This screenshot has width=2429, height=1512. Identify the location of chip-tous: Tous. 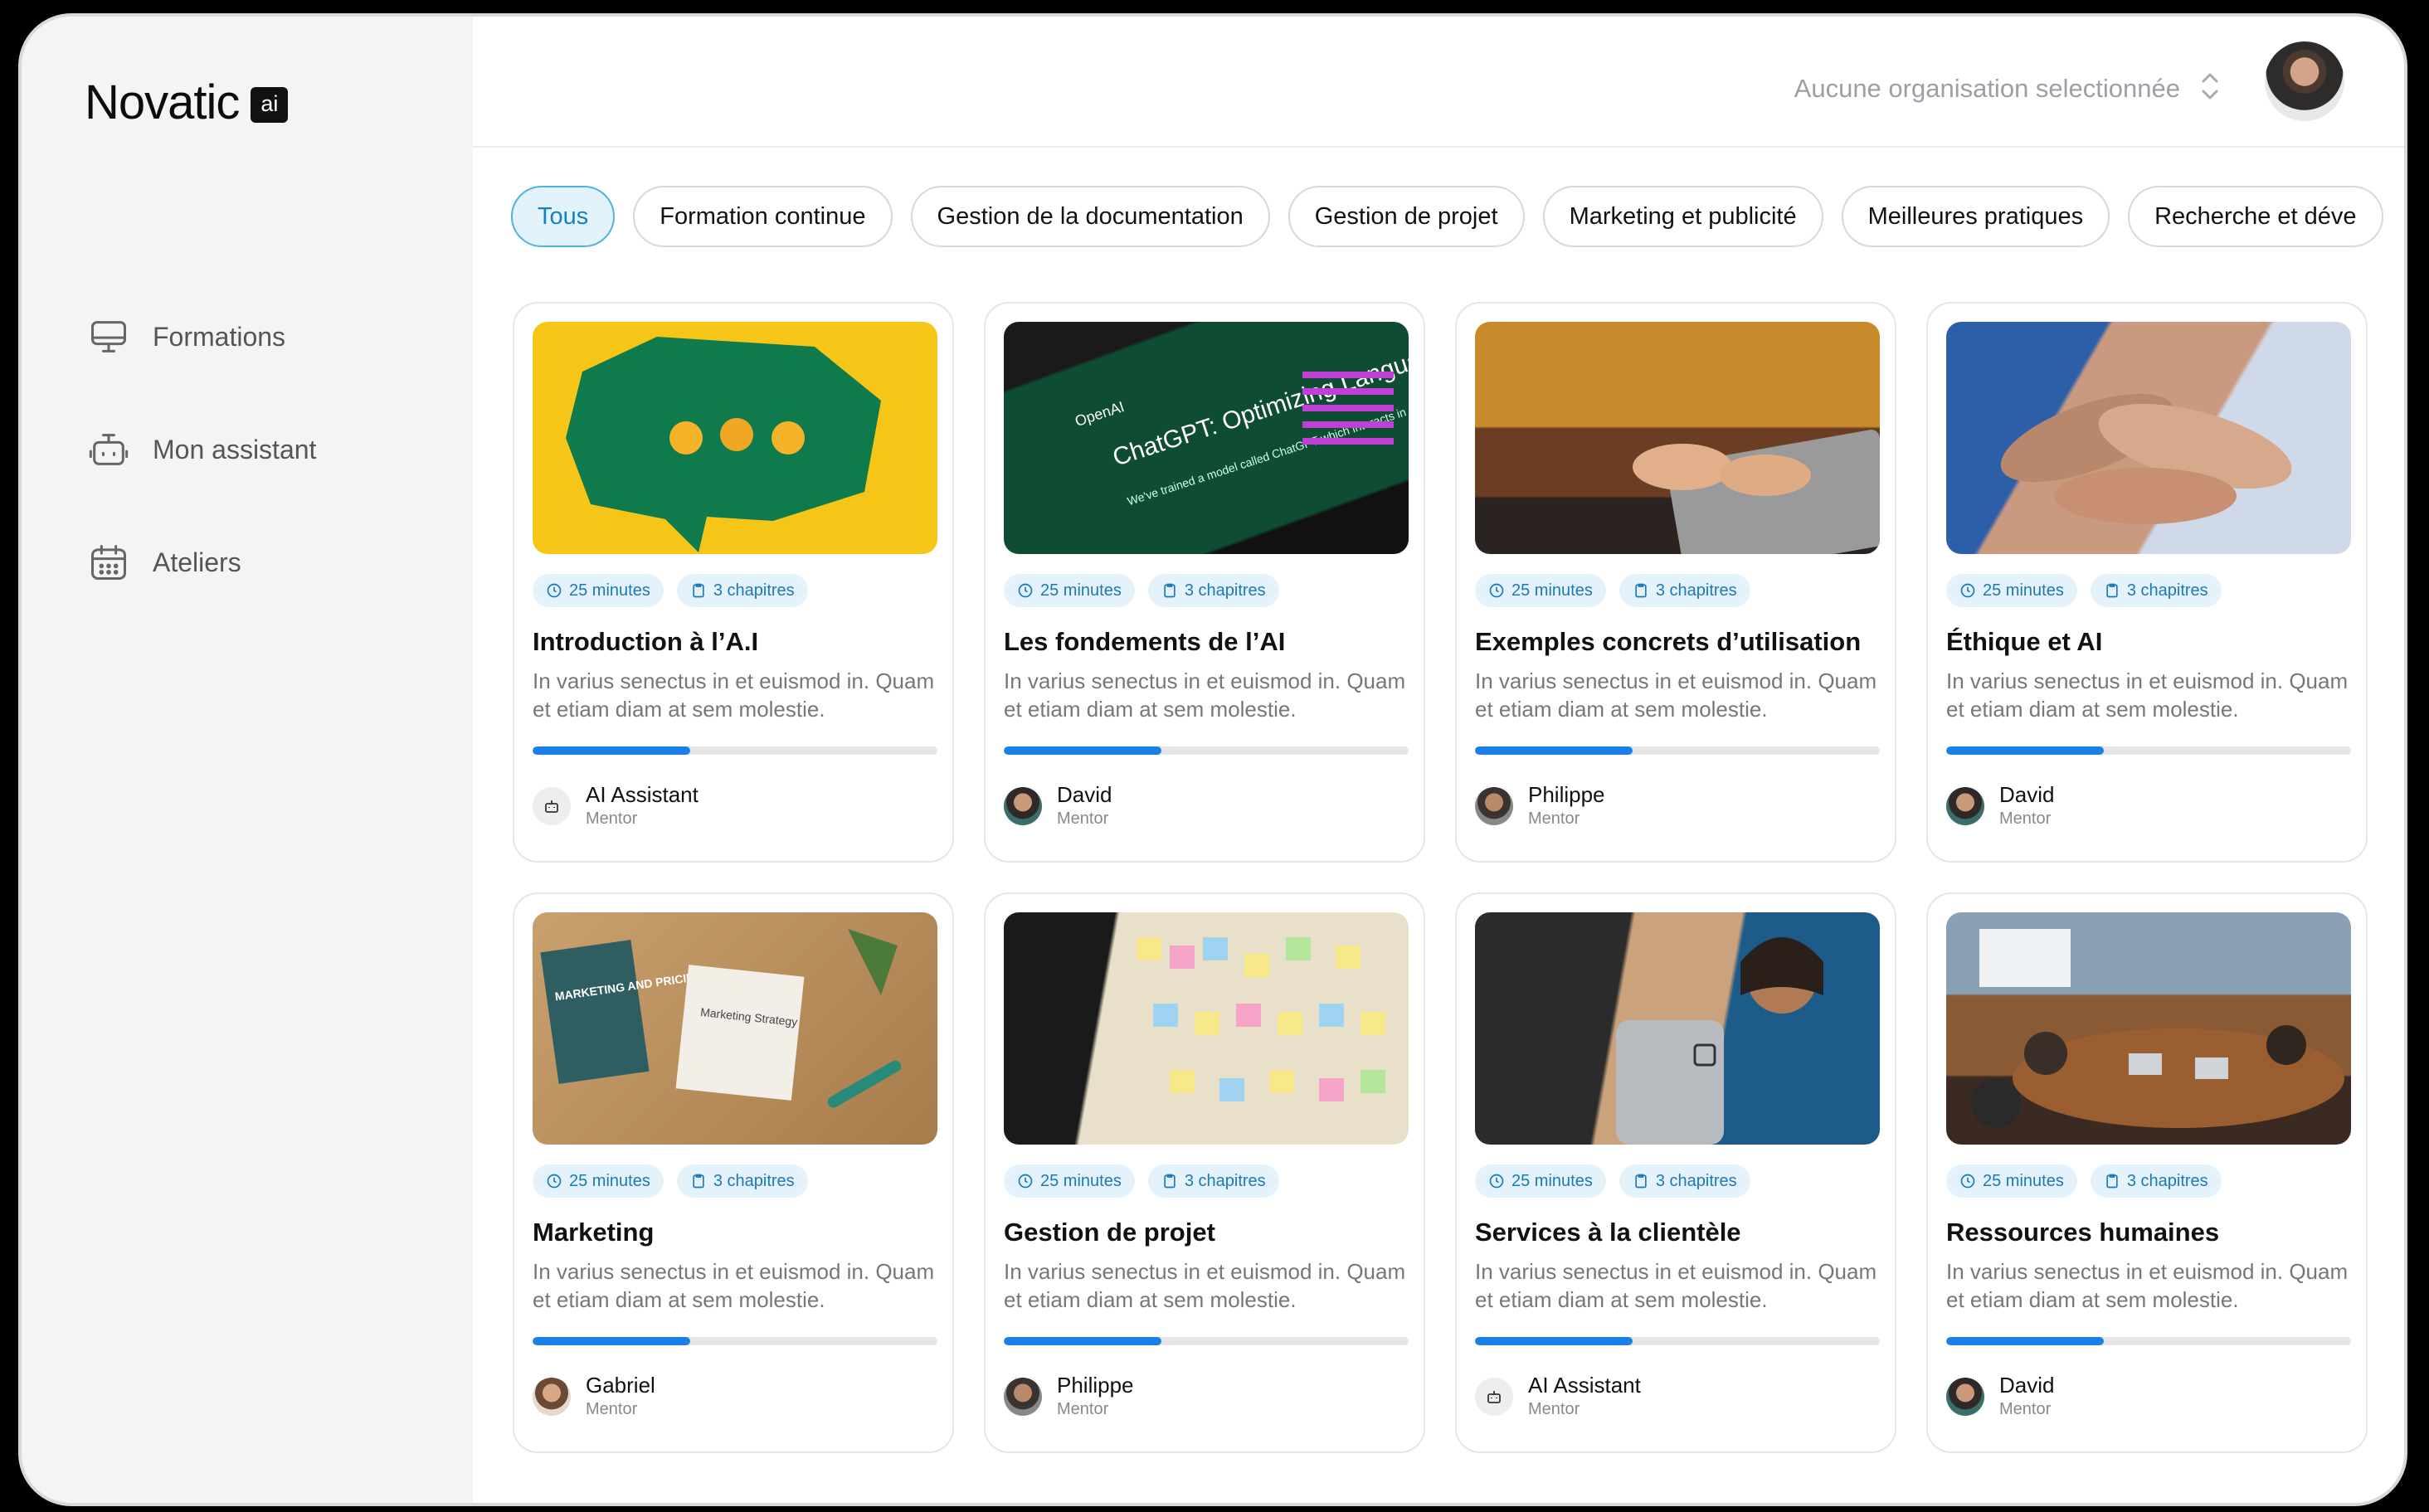
(564, 216).